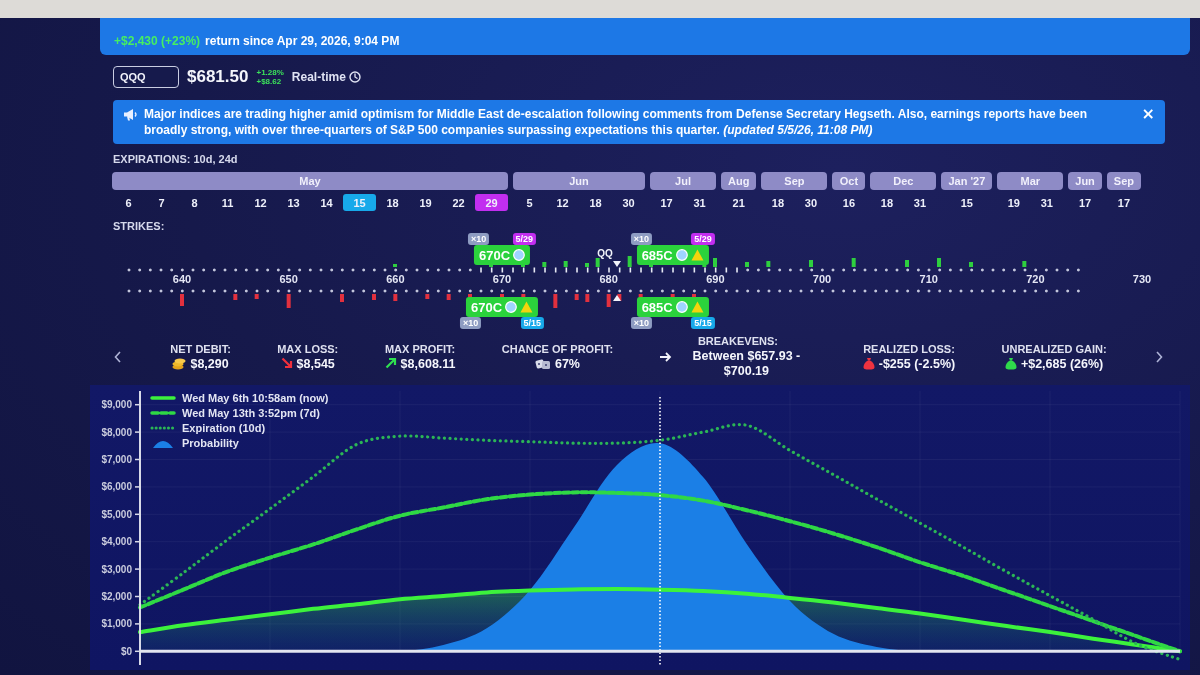 This screenshot has height=675, width=1200. Describe the element at coordinates (917, 364) in the screenshot. I see `stat-value: -$255 (-2.5%)` at that location.